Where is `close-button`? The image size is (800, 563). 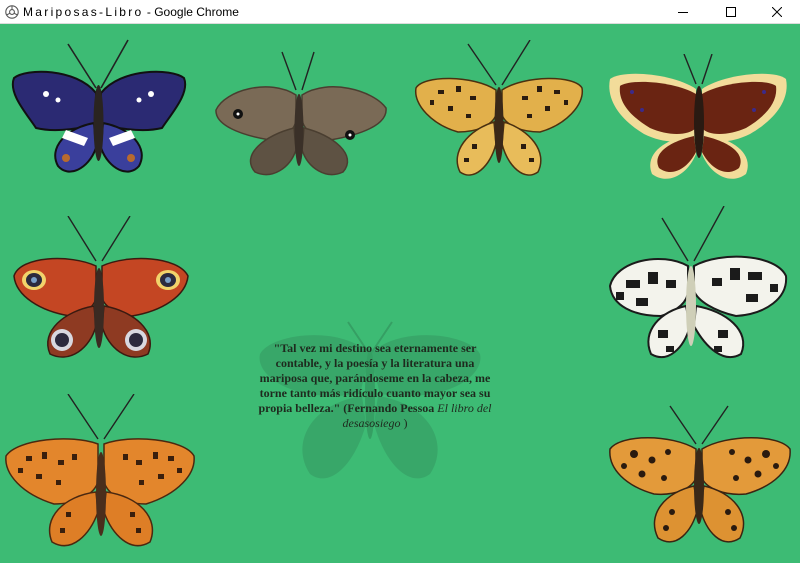 close-button is located at coordinates (777, 11).